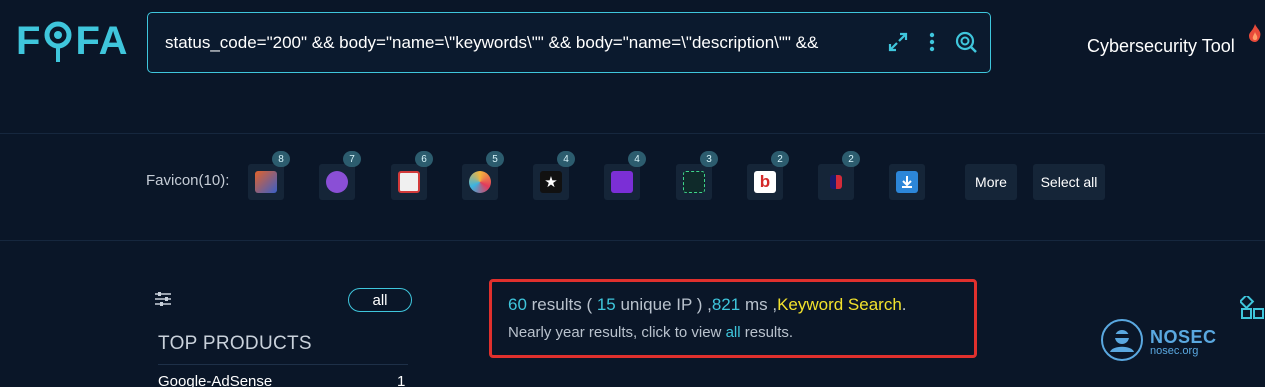  I want to click on header-divider, so click(632, 133).